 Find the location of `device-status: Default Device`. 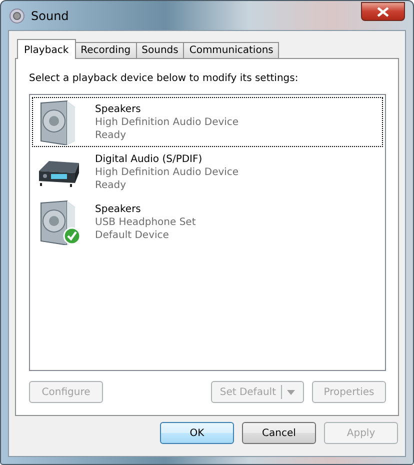

device-status: Default Device is located at coordinates (132, 235).